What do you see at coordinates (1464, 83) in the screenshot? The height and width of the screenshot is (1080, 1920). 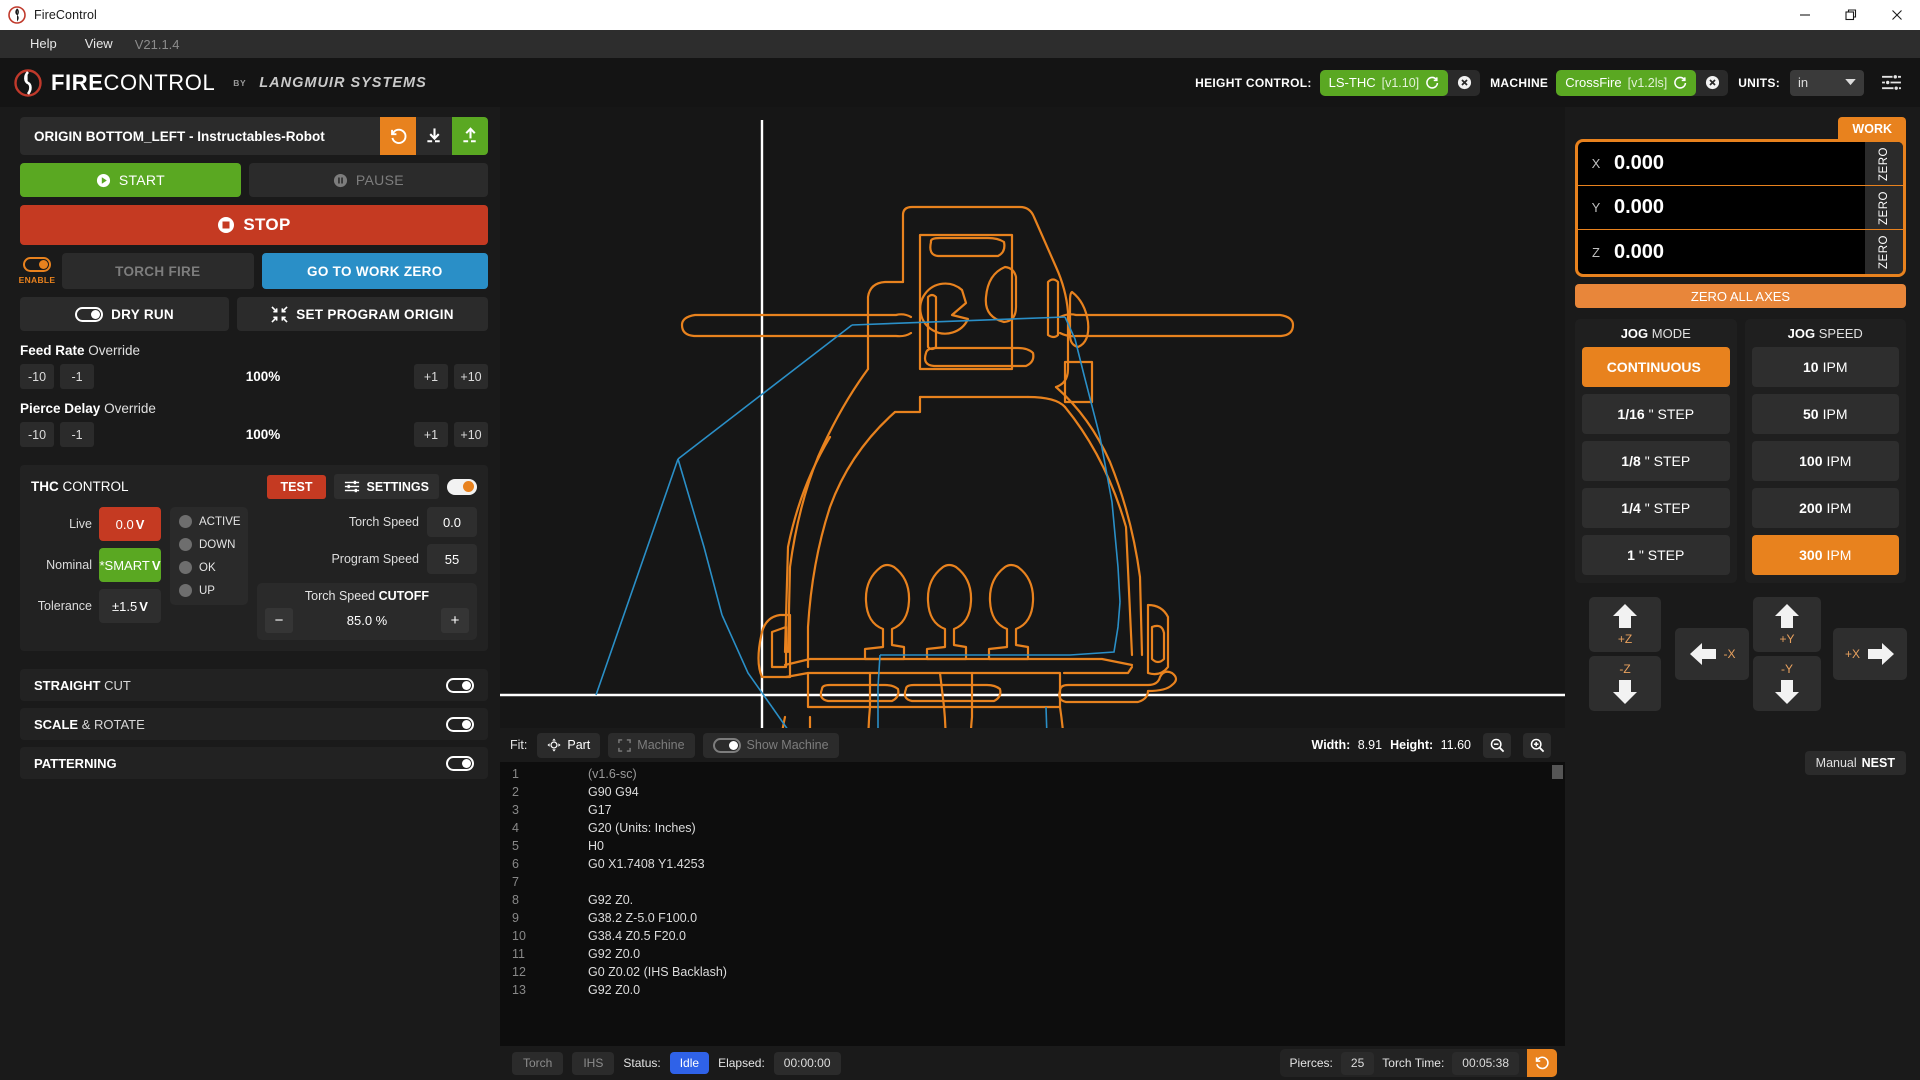 I see `height-control-disconnect-icon` at bounding box center [1464, 83].